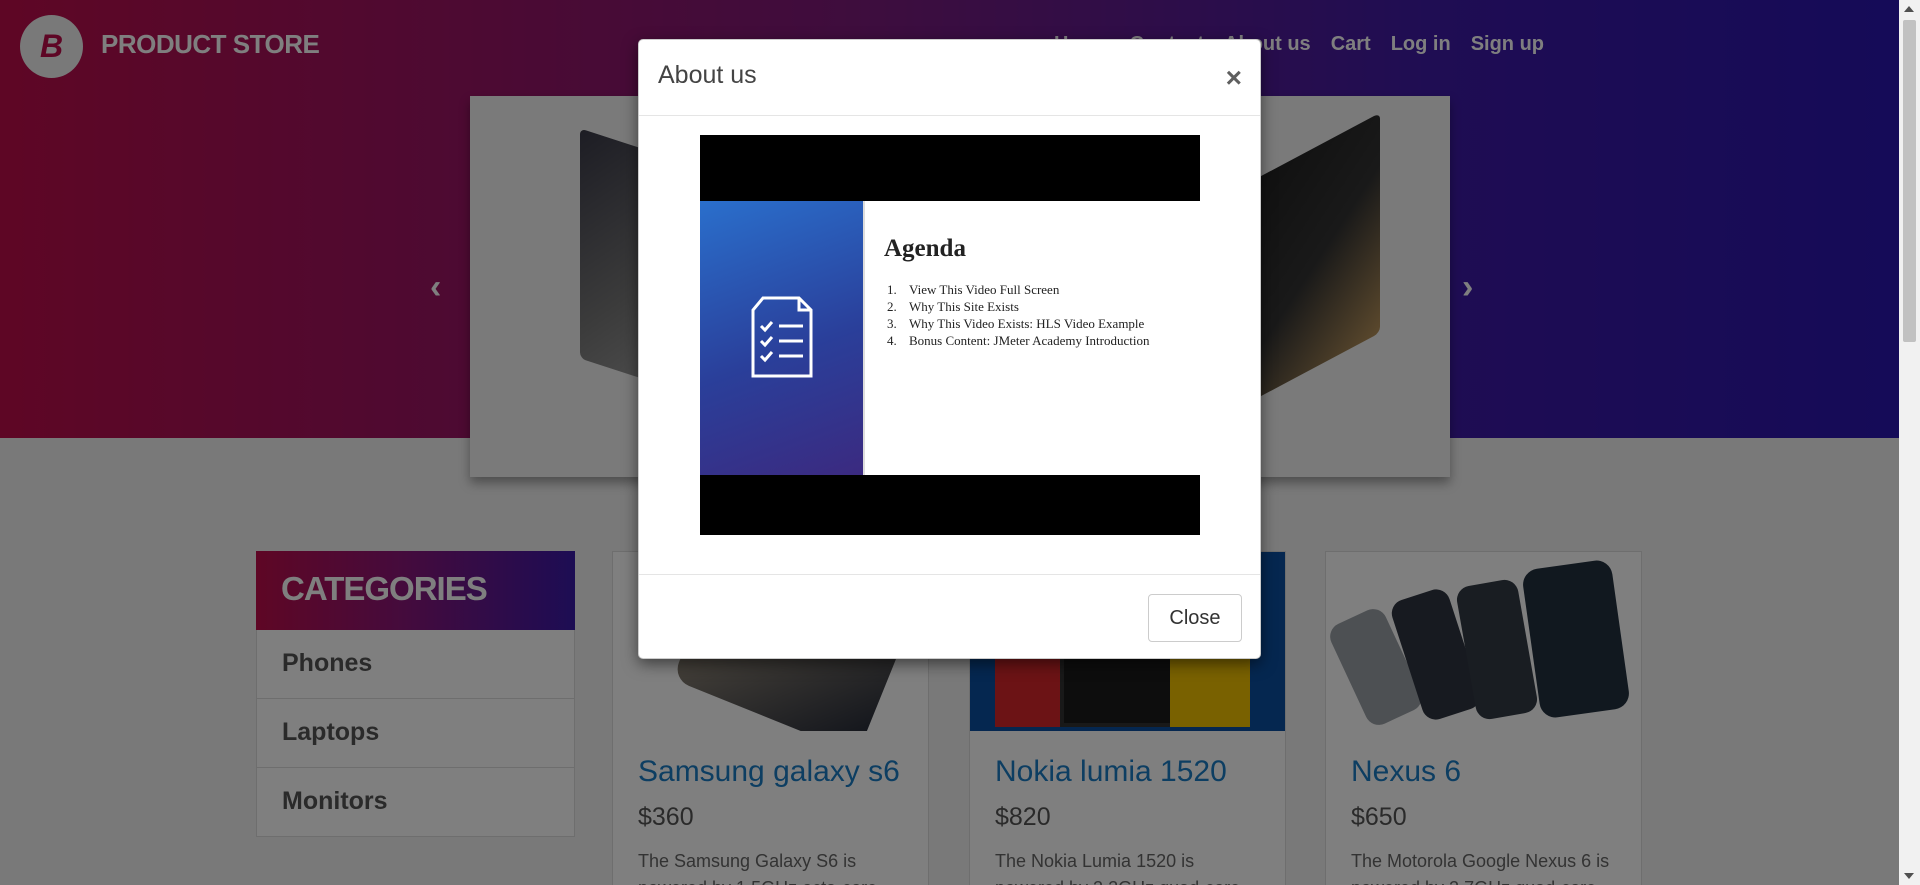 The image size is (1920, 885). What do you see at coordinates (925, 248) in the screenshot?
I see `agenda-title: Agenda` at bounding box center [925, 248].